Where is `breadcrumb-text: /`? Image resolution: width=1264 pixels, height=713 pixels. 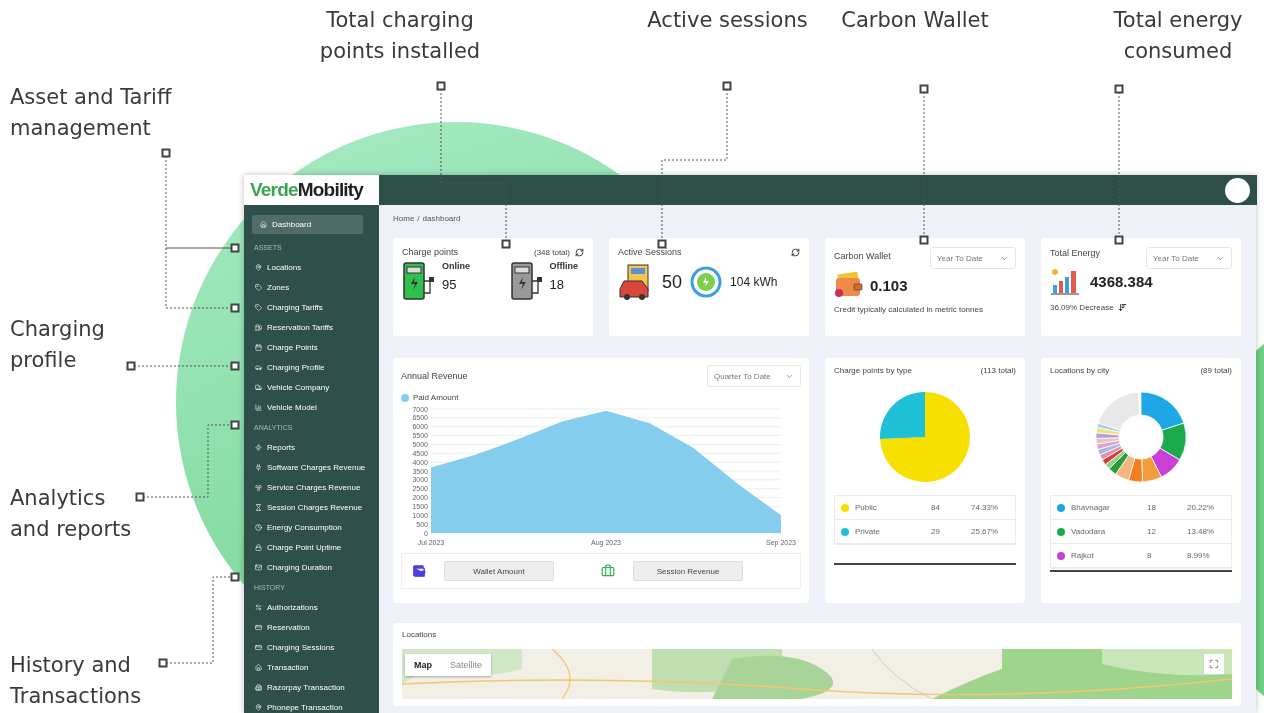 breadcrumb-text: / is located at coordinates (418, 218).